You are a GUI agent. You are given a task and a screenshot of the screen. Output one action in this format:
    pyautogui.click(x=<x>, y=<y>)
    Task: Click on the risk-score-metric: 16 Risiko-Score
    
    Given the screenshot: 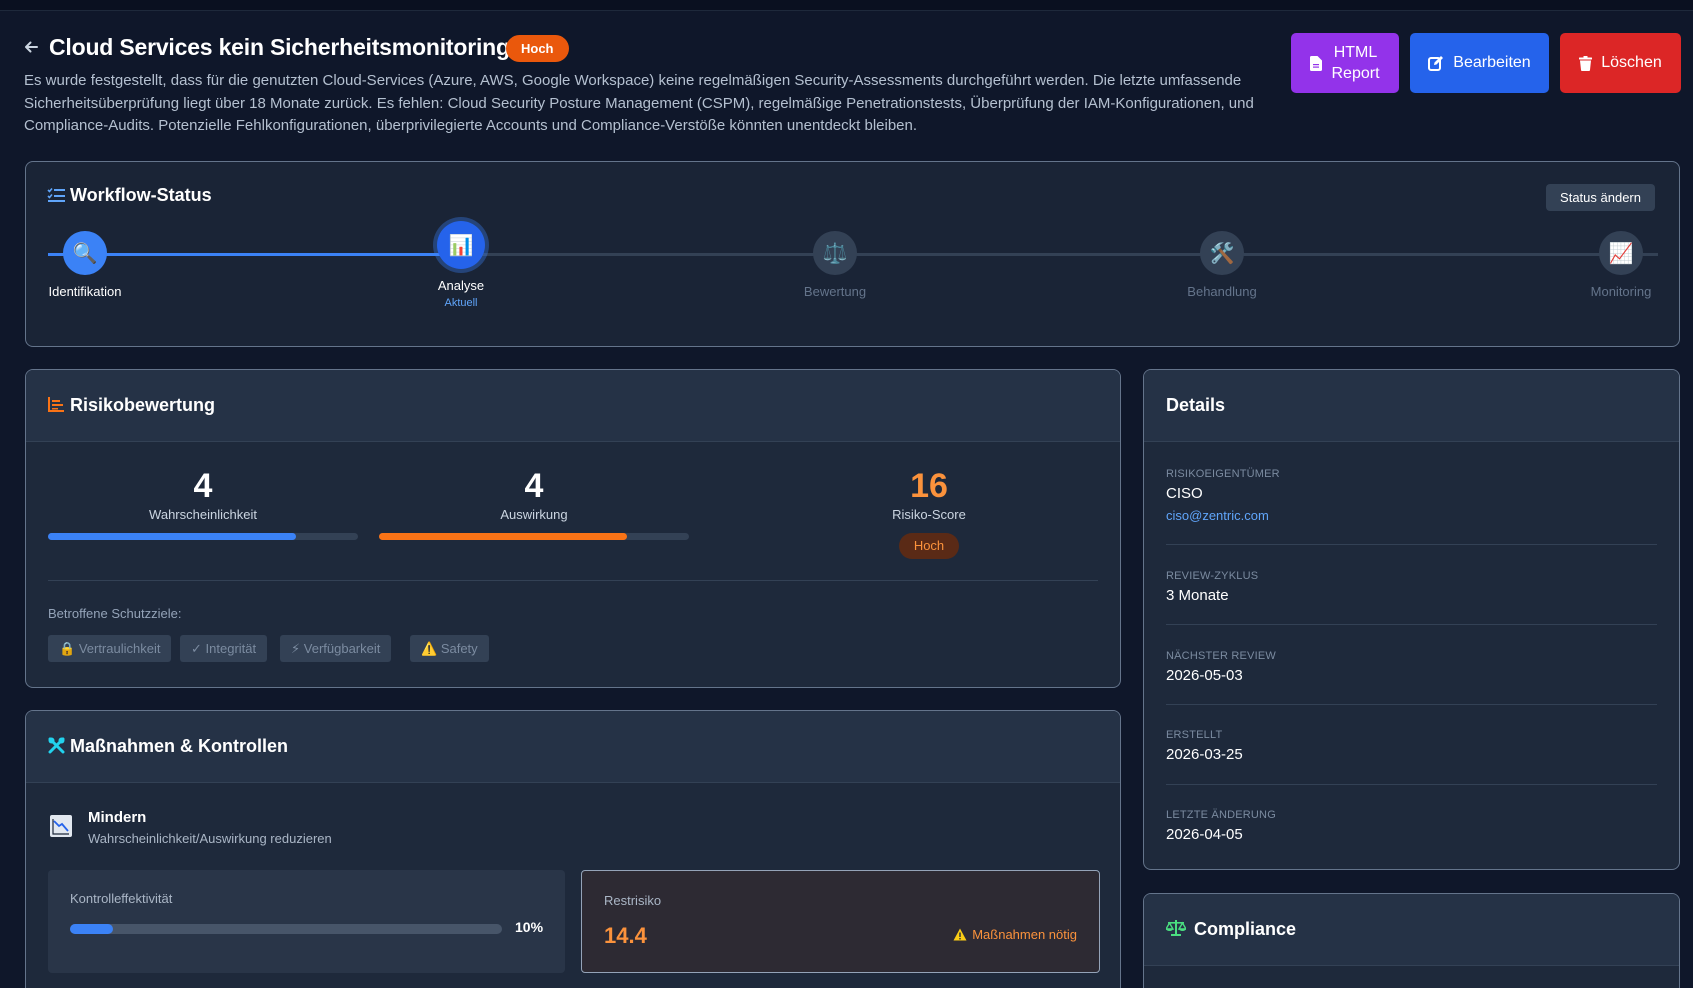 What is the action you would take?
    pyautogui.click(x=929, y=494)
    